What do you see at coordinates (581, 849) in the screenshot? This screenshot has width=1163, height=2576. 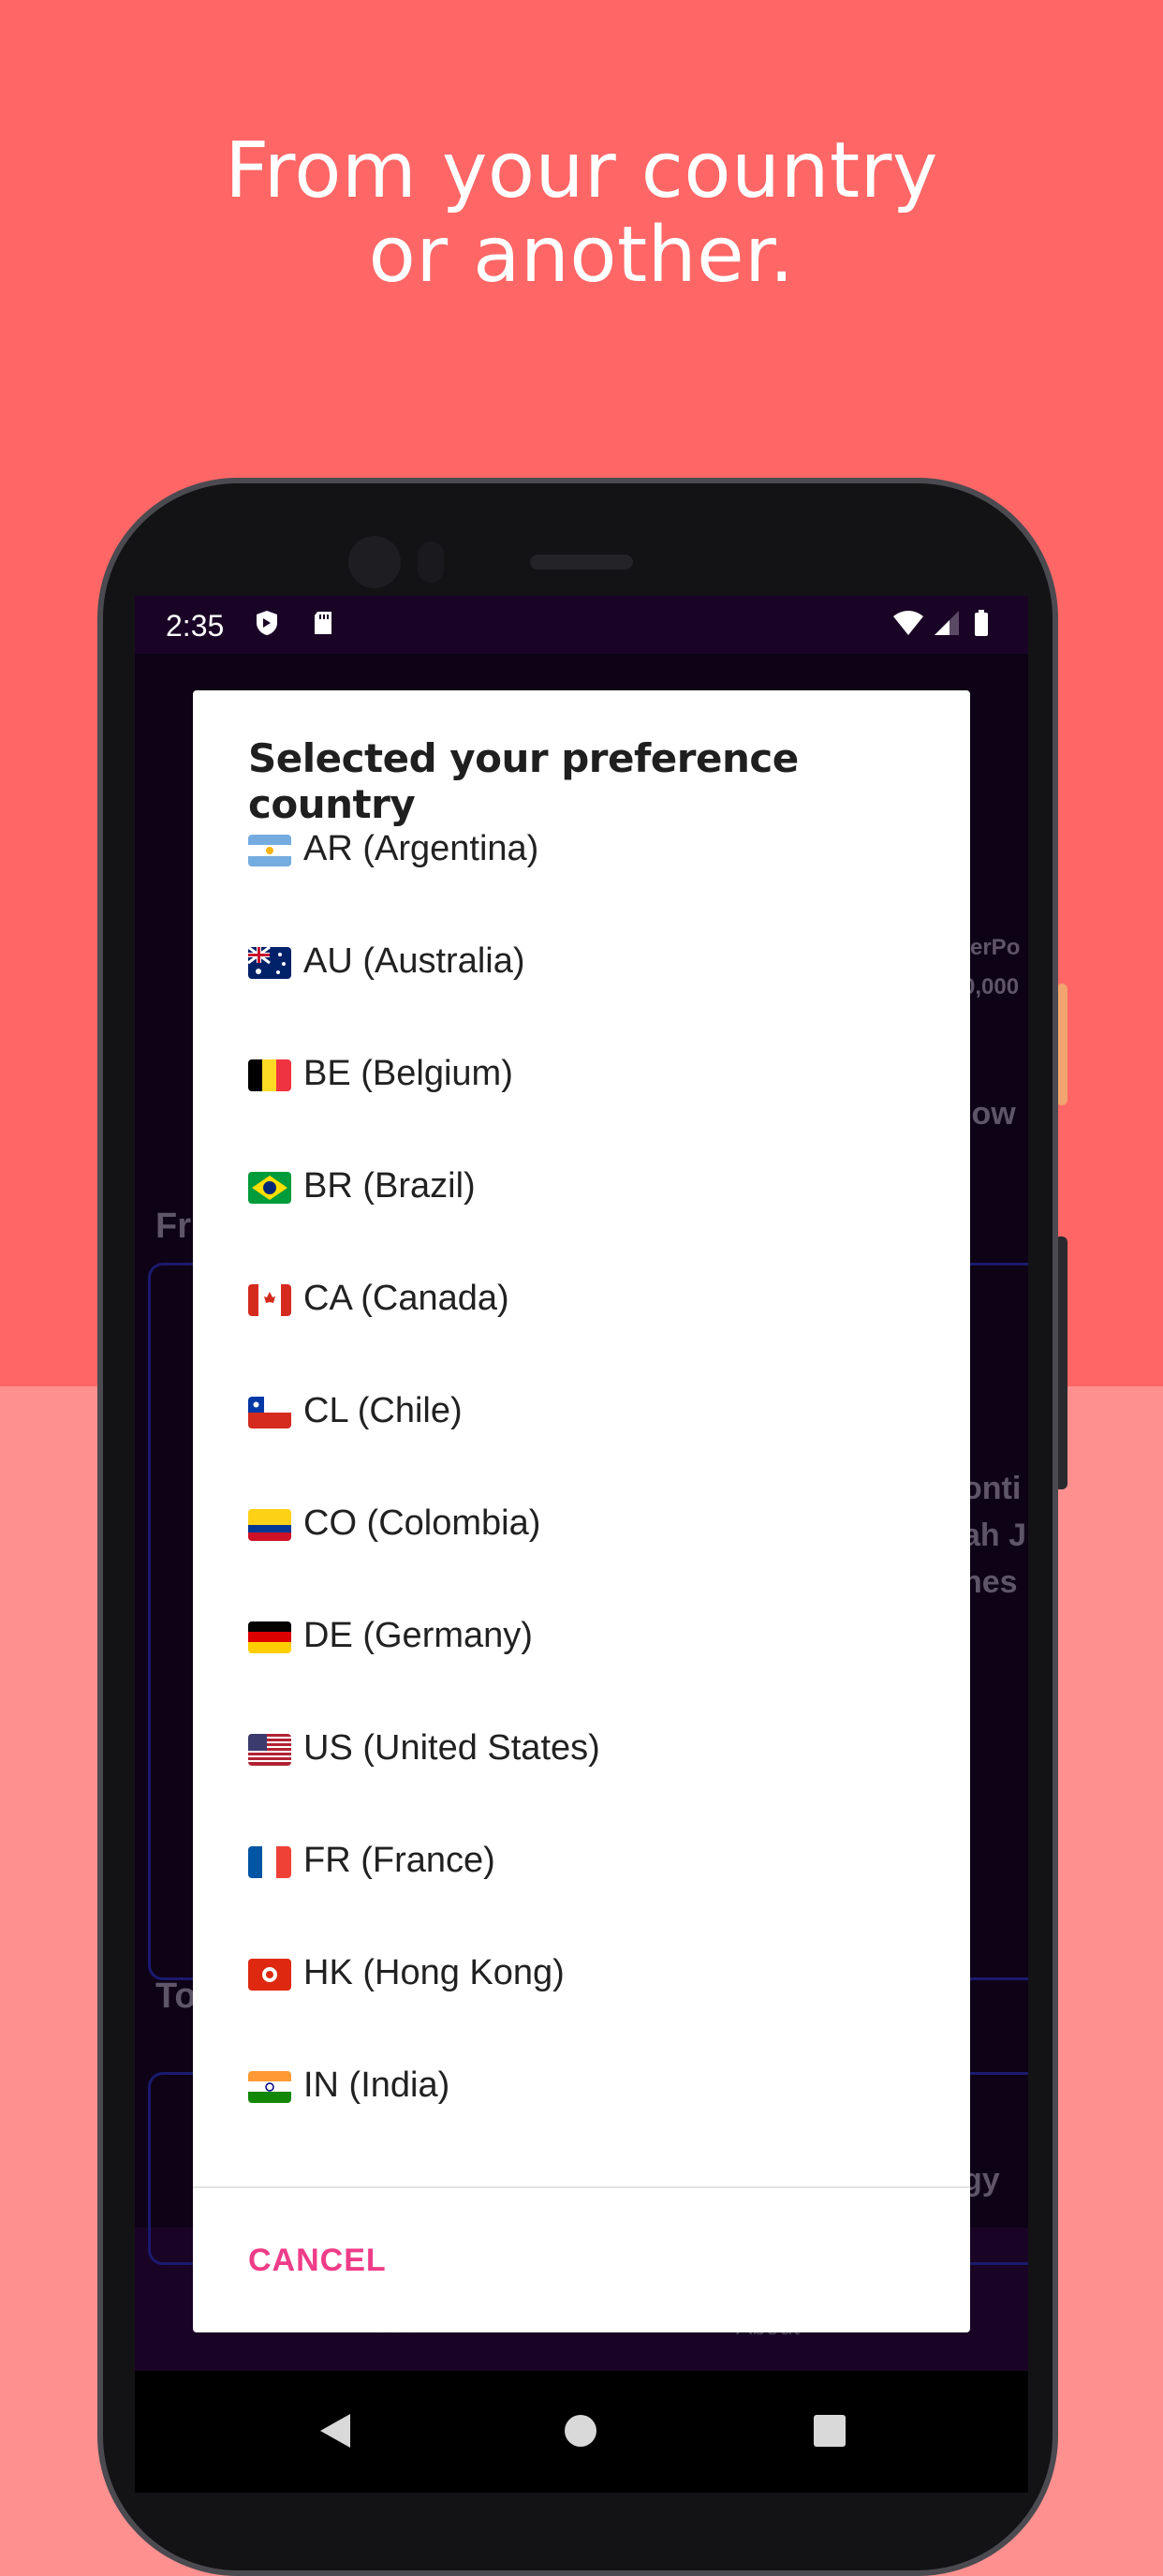 I see `country-item-ar: AR (Argentina)` at bounding box center [581, 849].